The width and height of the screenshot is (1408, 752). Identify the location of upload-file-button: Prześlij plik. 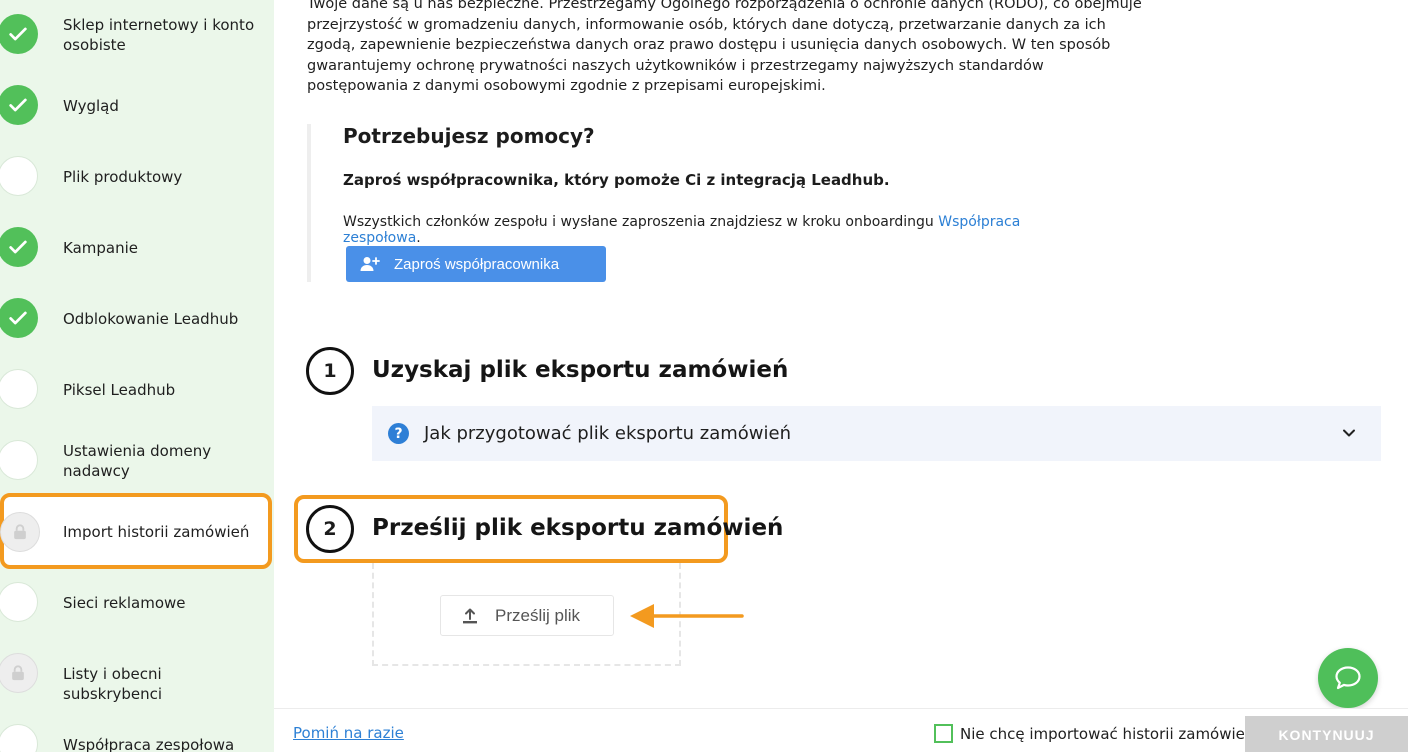
(527, 615).